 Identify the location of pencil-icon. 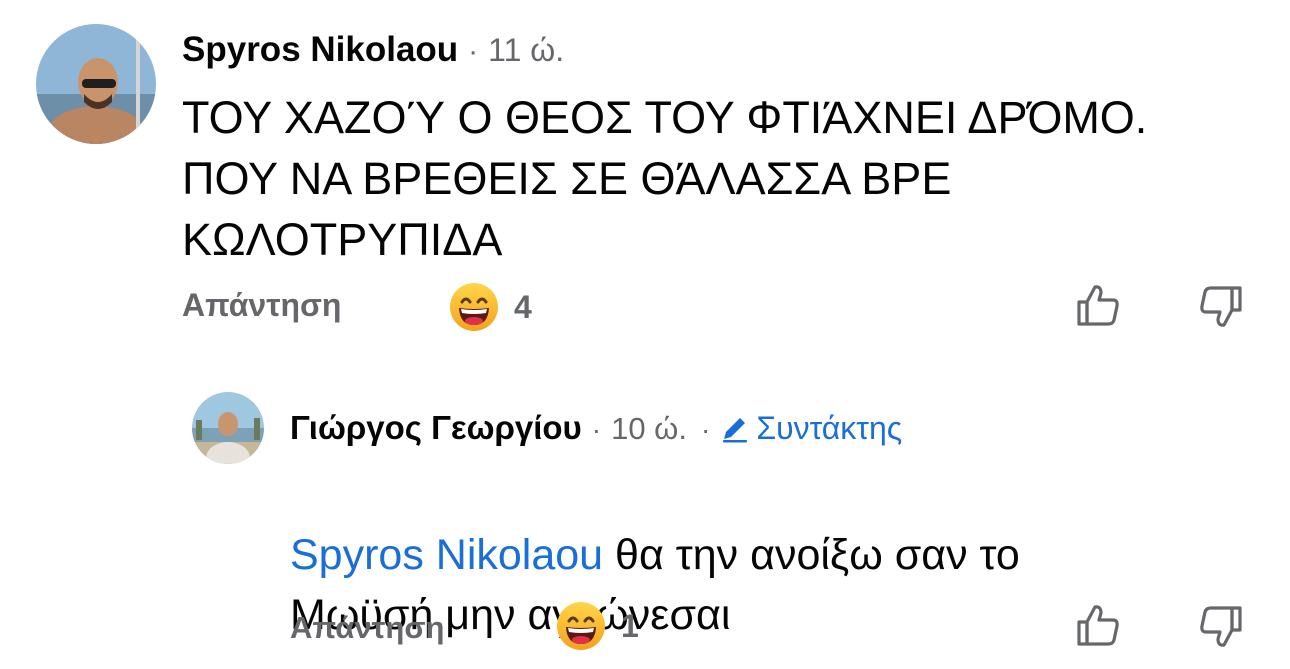
(735, 429).